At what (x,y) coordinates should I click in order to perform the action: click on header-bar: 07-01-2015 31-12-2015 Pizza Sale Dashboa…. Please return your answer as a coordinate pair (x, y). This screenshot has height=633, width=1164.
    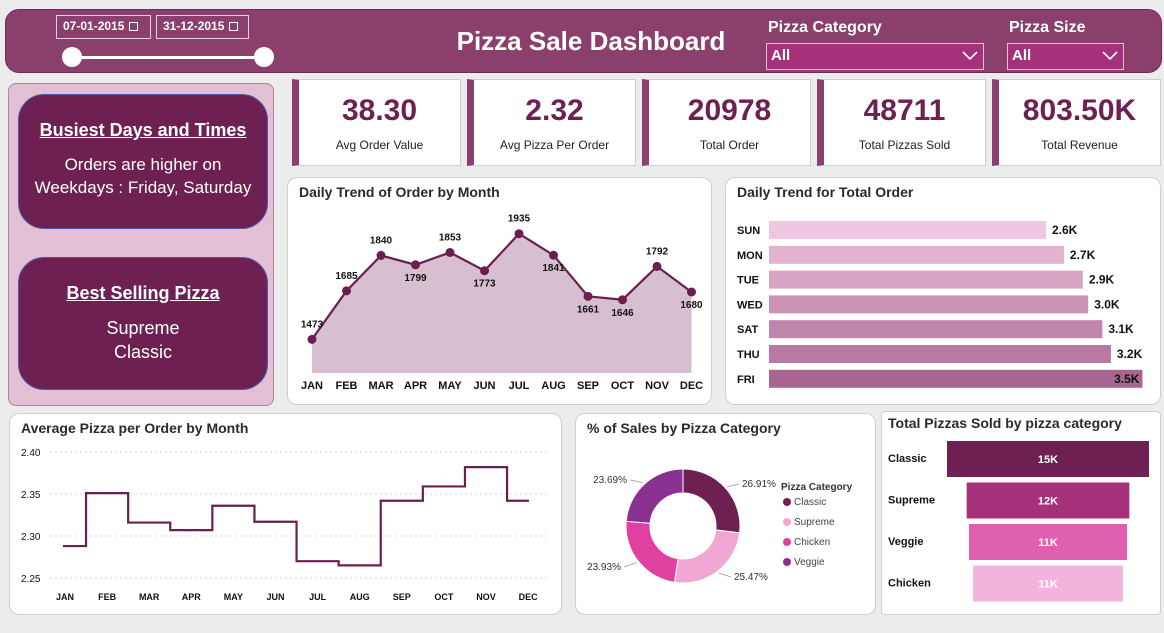
    Looking at the image, I should click on (583, 41).